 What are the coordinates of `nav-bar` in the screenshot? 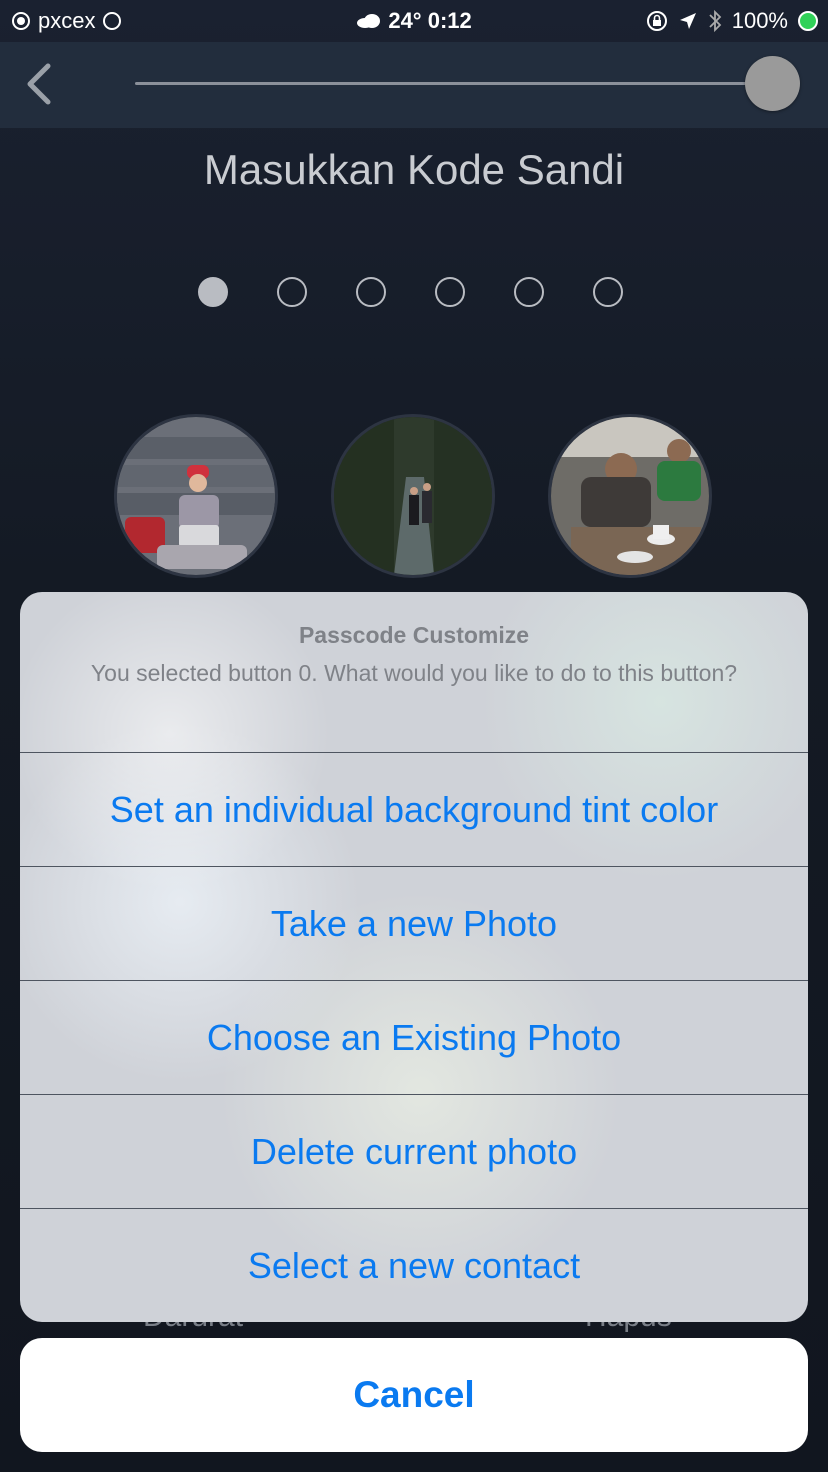 It's located at (414, 85).